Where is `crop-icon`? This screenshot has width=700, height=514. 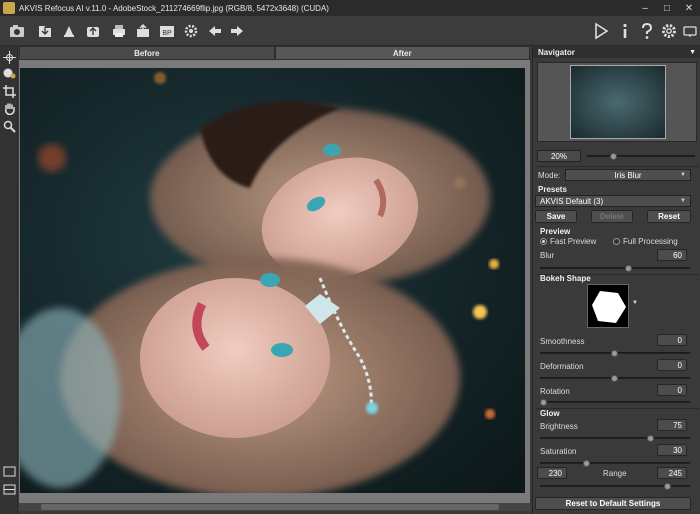 crop-icon is located at coordinates (9, 91).